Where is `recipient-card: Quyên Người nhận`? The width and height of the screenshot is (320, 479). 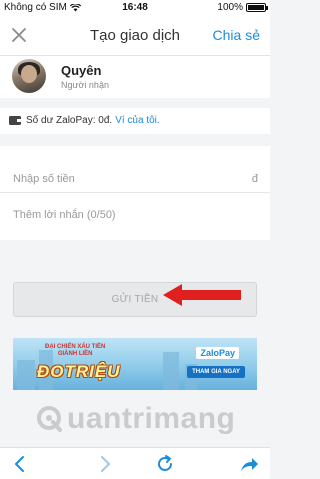 recipient-card: Quyên Người nhận is located at coordinates (135, 77).